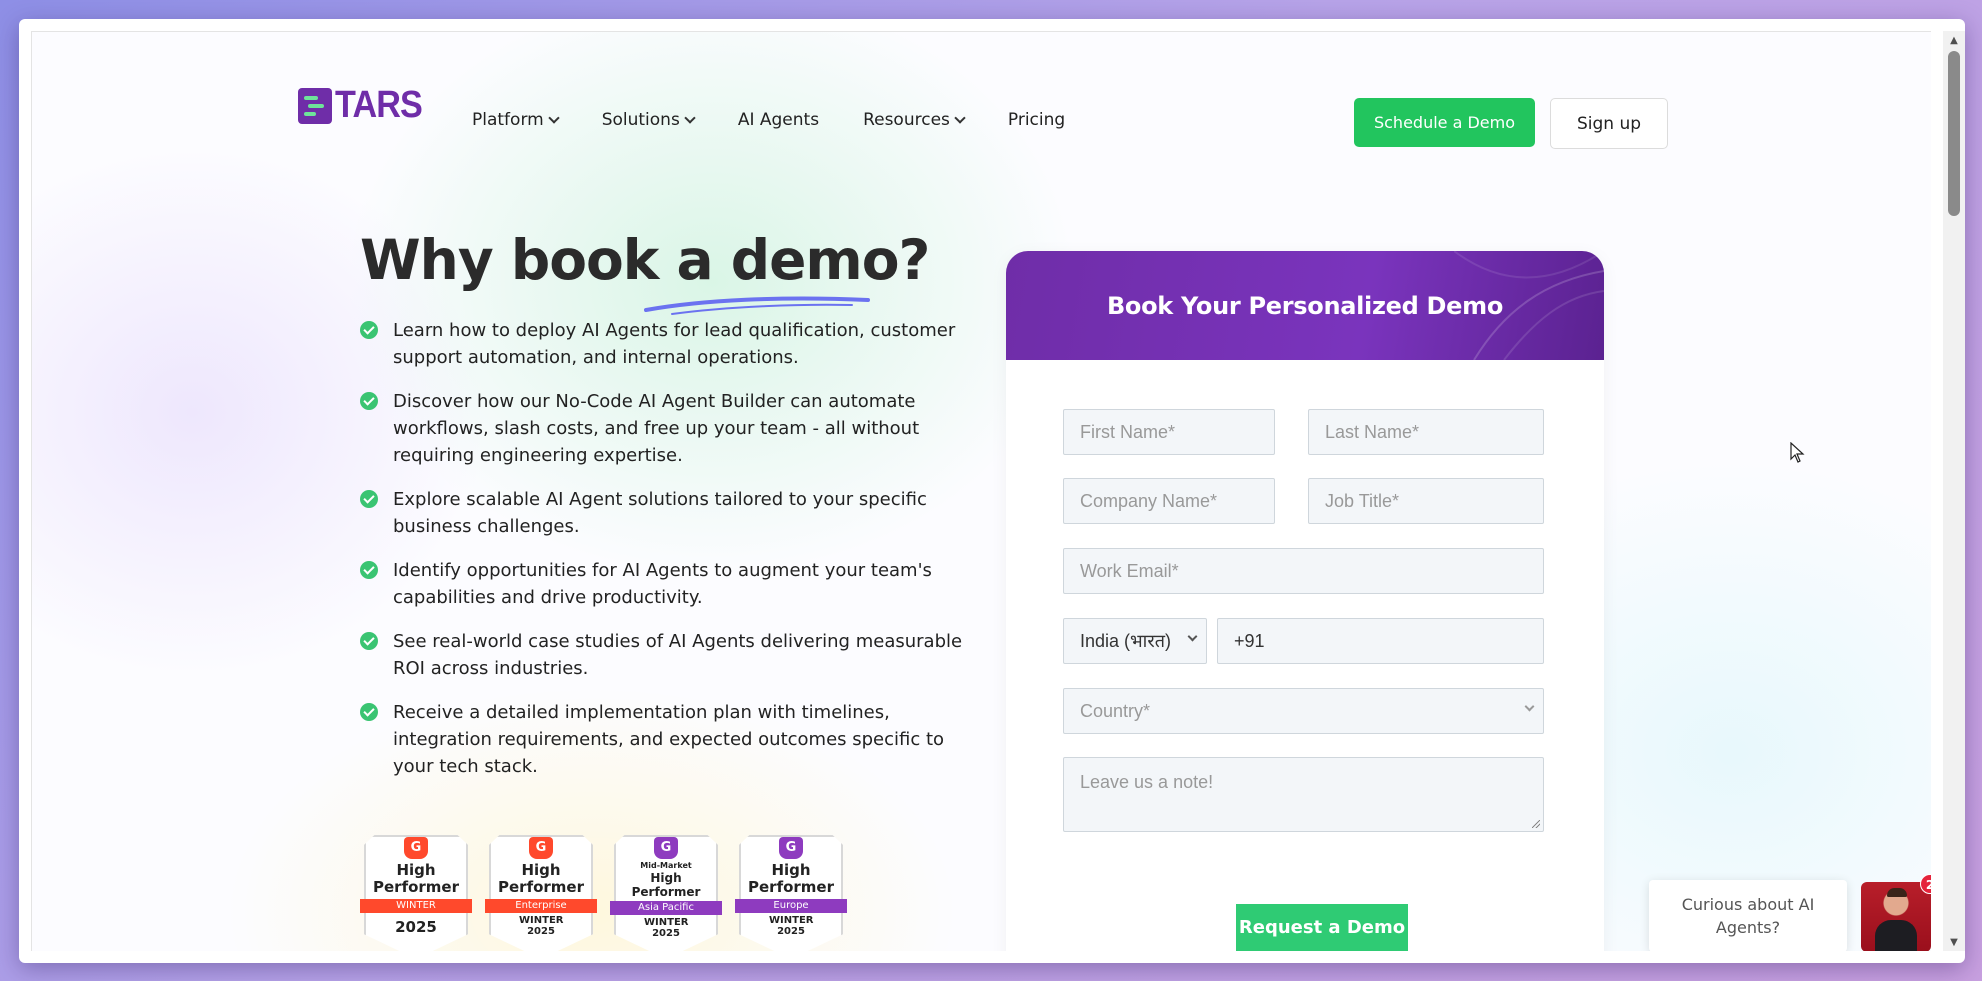 The height and width of the screenshot is (981, 1982). What do you see at coordinates (1169, 501) in the screenshot?
I see `company-name-input: Company Name*` at bounding box center [1169, 501].